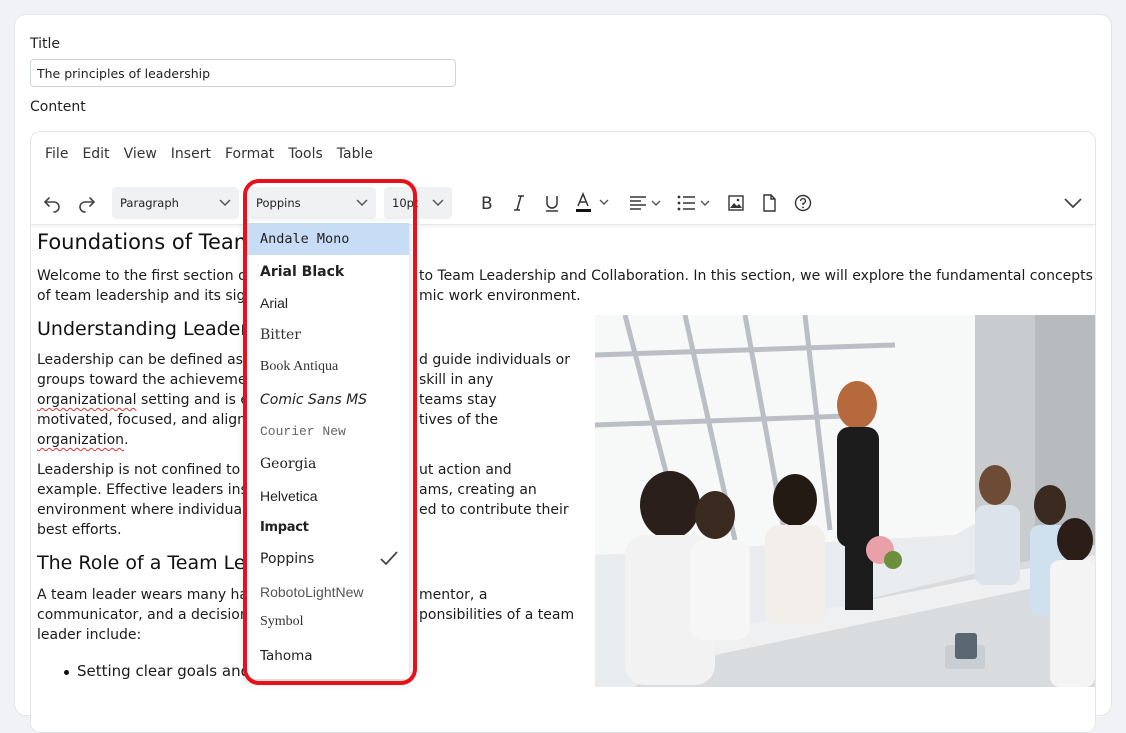 The width and height of the screenshot is (1126, 733). I want to click on align-left-icon, so click(645, 203).